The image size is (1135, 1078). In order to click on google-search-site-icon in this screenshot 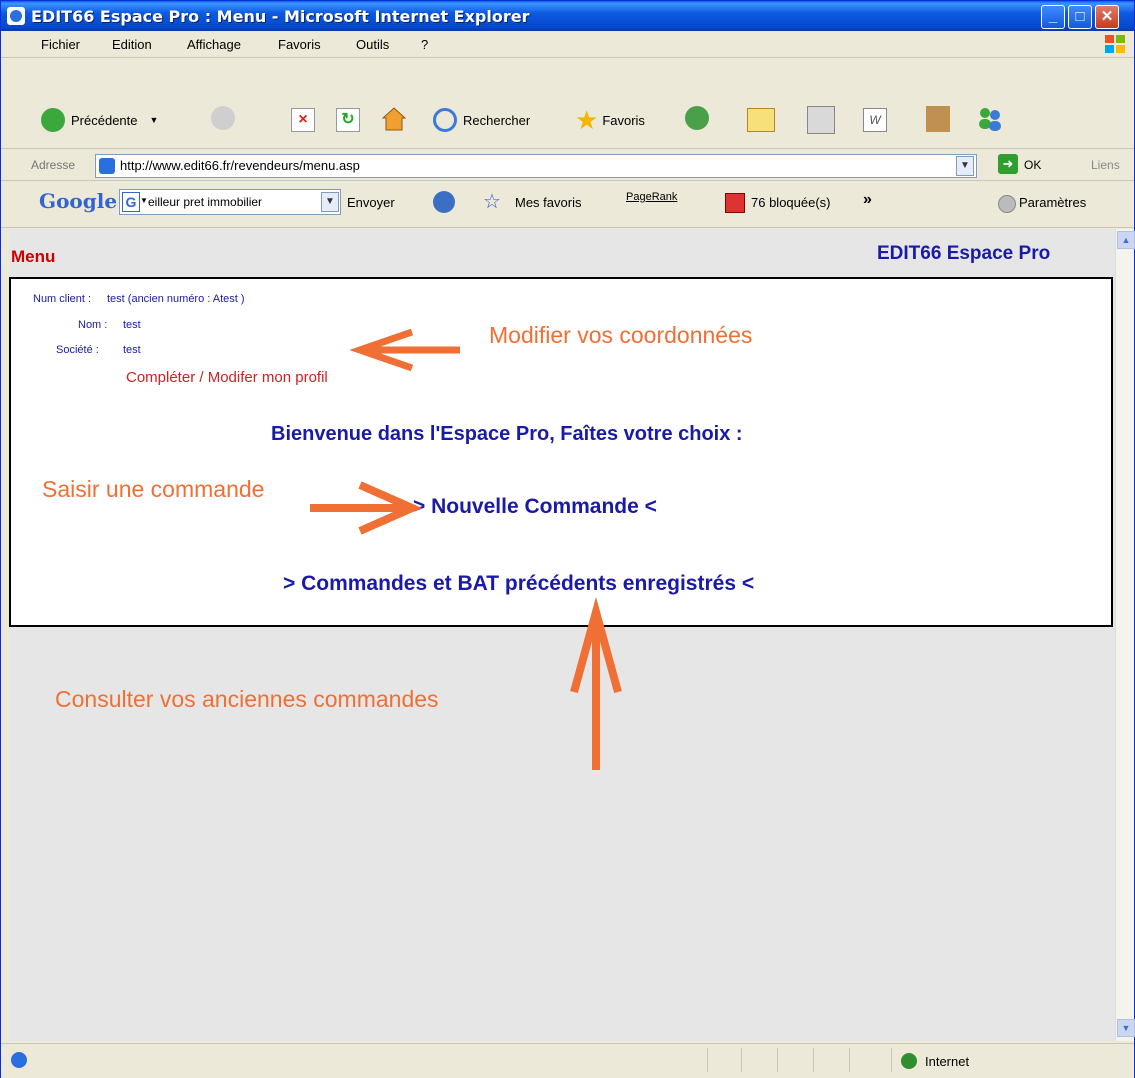, I will do `click(444, 202)`.